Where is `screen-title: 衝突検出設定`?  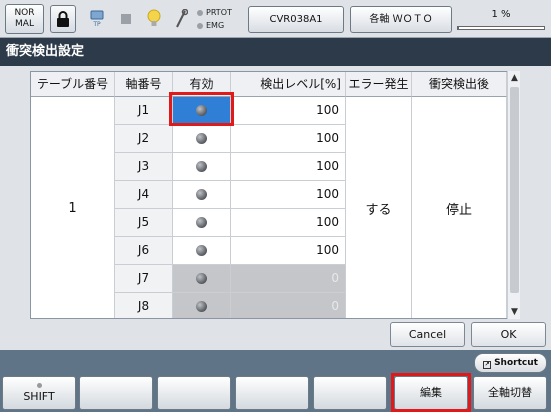 screen-title: 衝突検出設定 is located at coordinates (275, 52).